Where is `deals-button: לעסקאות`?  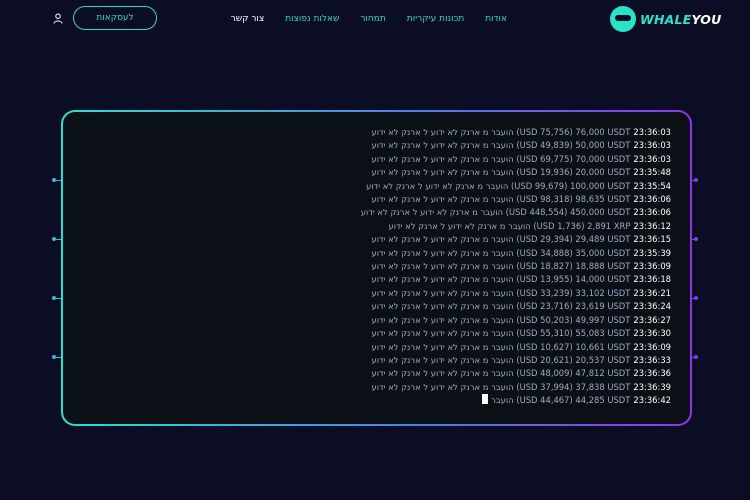
deals-button: לעסקאות is located at coordinates (115, 18).